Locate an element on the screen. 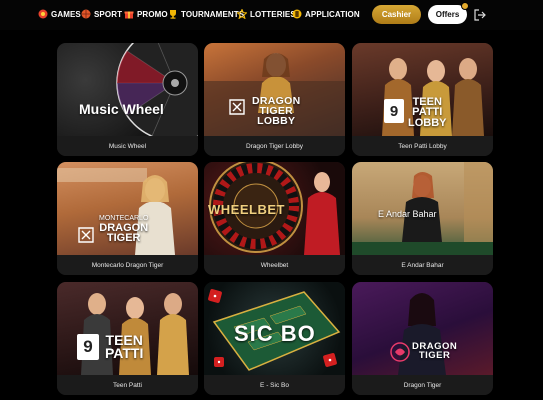  game-caption: Wheelbet is located at coordinates (274, 265).